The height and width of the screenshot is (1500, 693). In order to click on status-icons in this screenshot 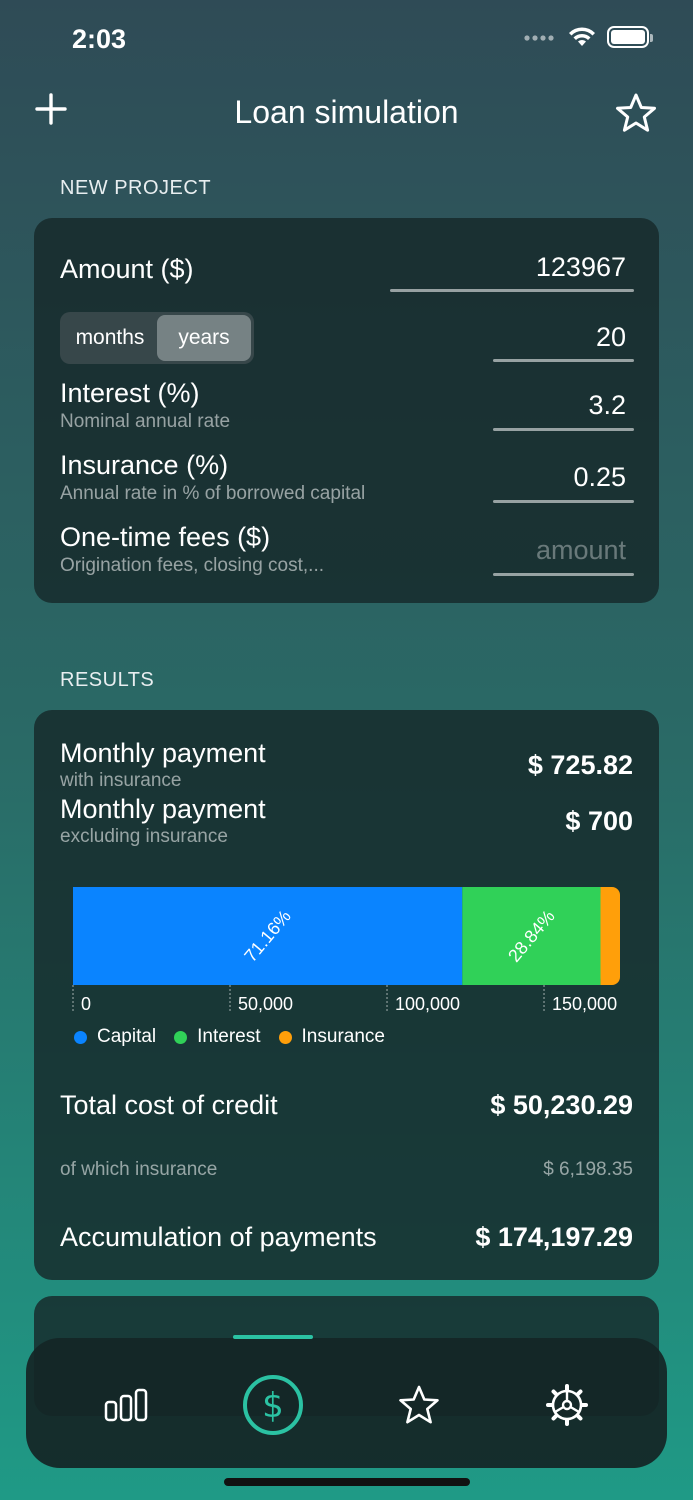, I will do `click(588, 37)`.